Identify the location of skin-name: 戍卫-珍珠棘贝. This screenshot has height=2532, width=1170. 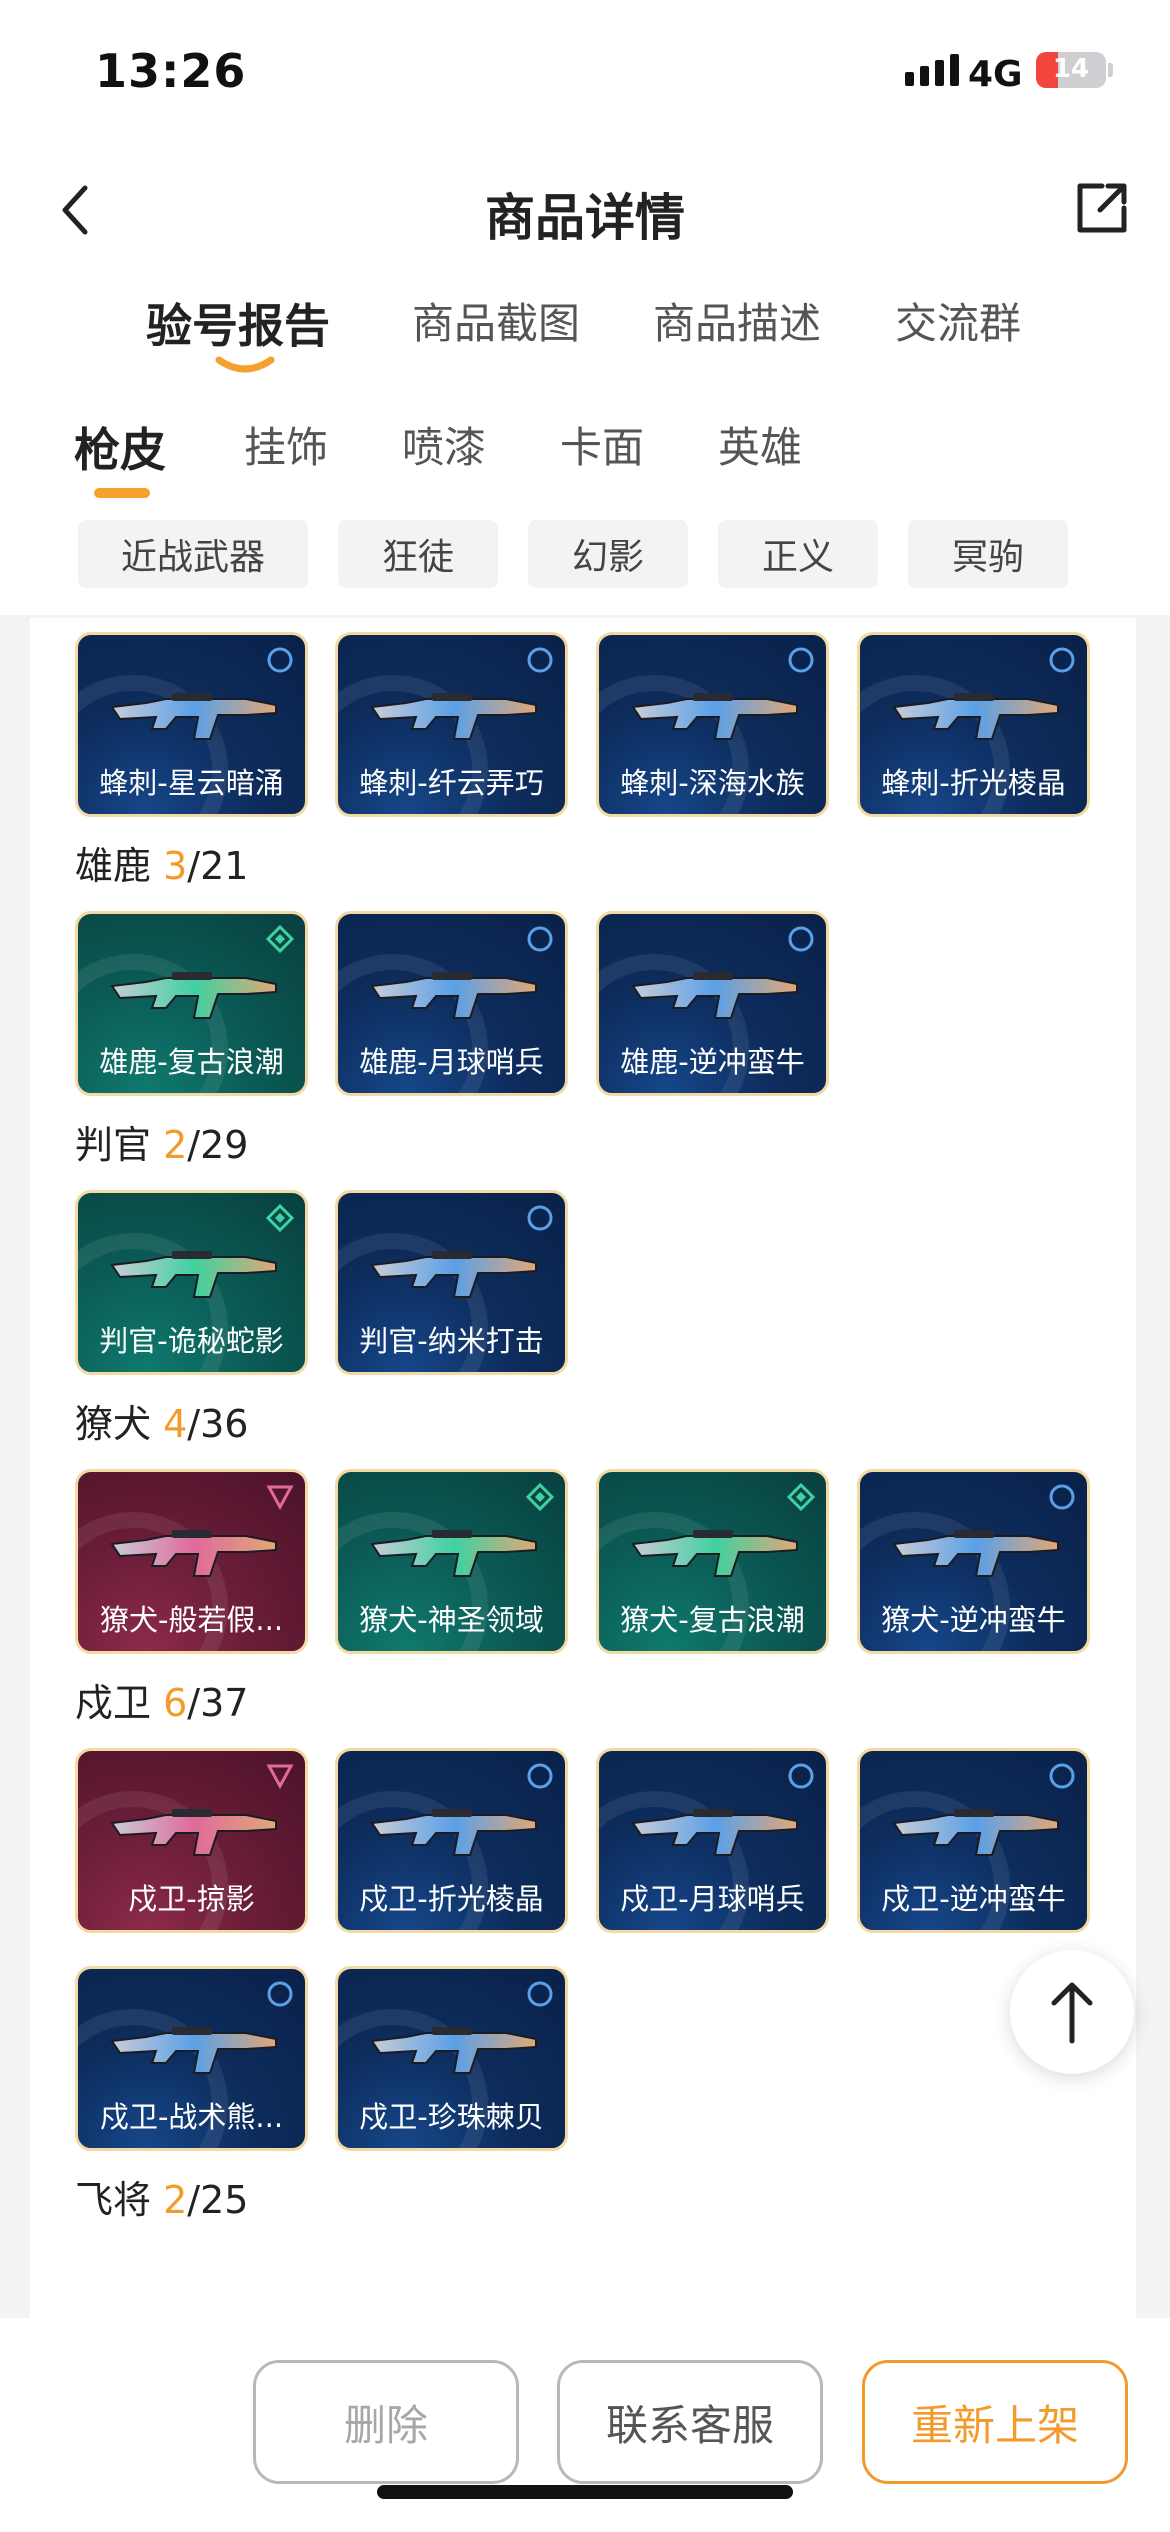
(451, 2117).